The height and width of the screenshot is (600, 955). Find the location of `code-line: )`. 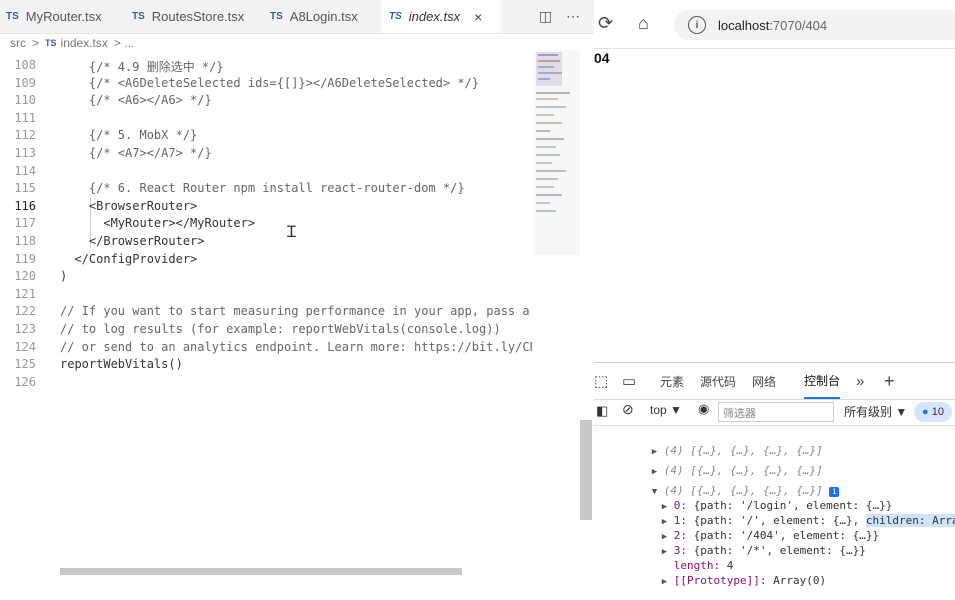

code-line: ) is located at coordinates (64, 276).